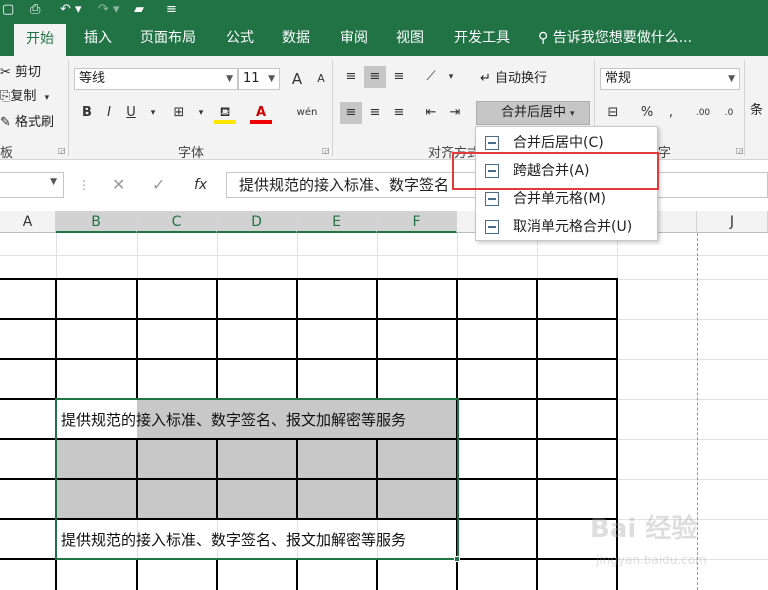 The width and height of the screenshot is (768, 590). What do you see at coordinates (431, 113) in the screenshot?
I see `decrease-indent-icon: ⇤` at bounding box center [431, 113].